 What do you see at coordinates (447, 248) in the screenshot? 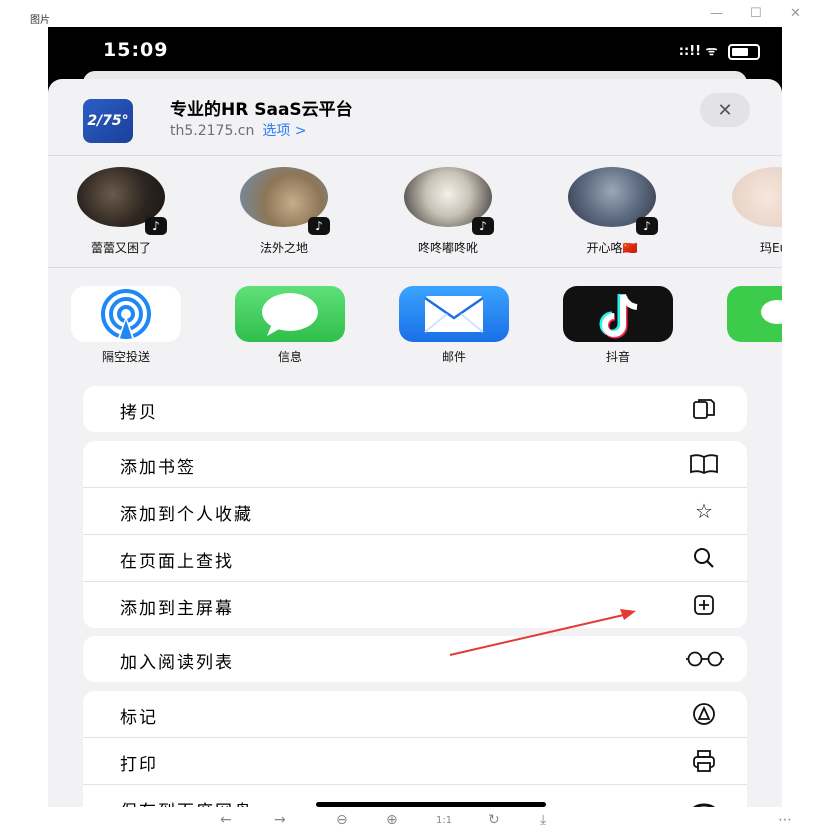
I see `contact-name: 咚咚嘟咚吪` at bounding box center [447, 248].